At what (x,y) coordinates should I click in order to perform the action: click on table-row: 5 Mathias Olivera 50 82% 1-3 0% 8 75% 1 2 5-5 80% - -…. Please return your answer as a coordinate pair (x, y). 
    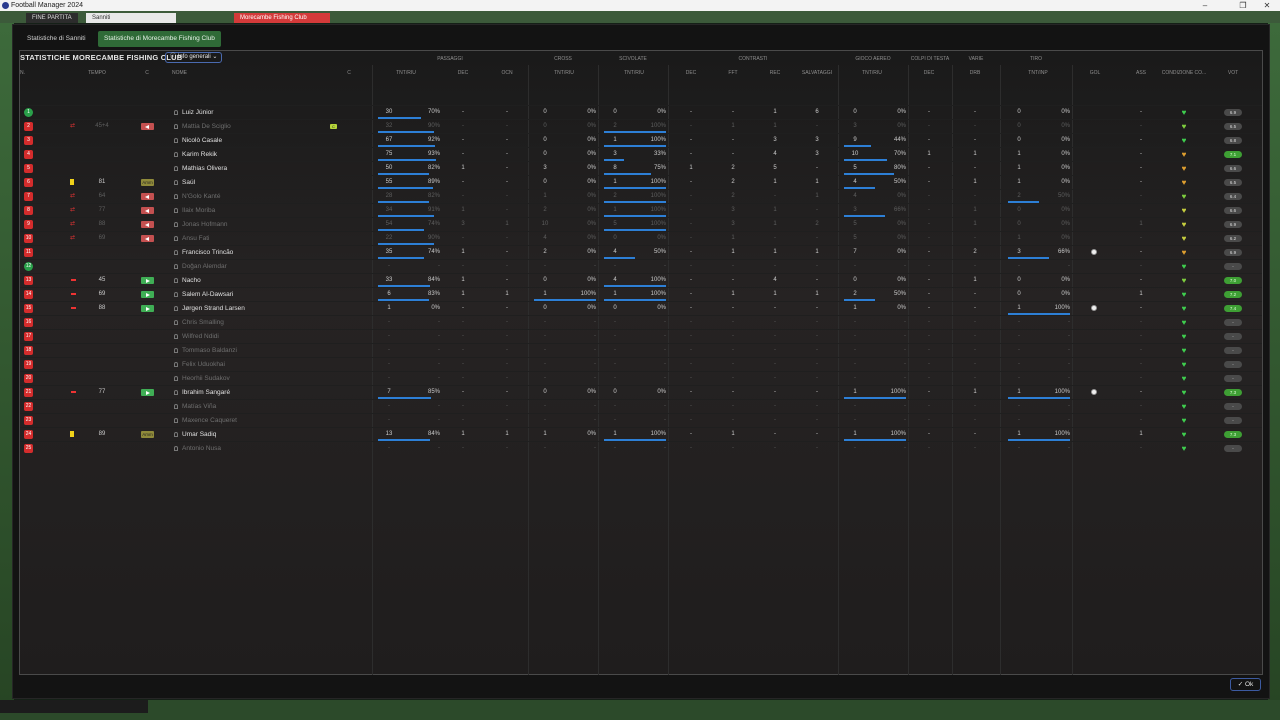
    Looking at the image, I should click on (641, 168).